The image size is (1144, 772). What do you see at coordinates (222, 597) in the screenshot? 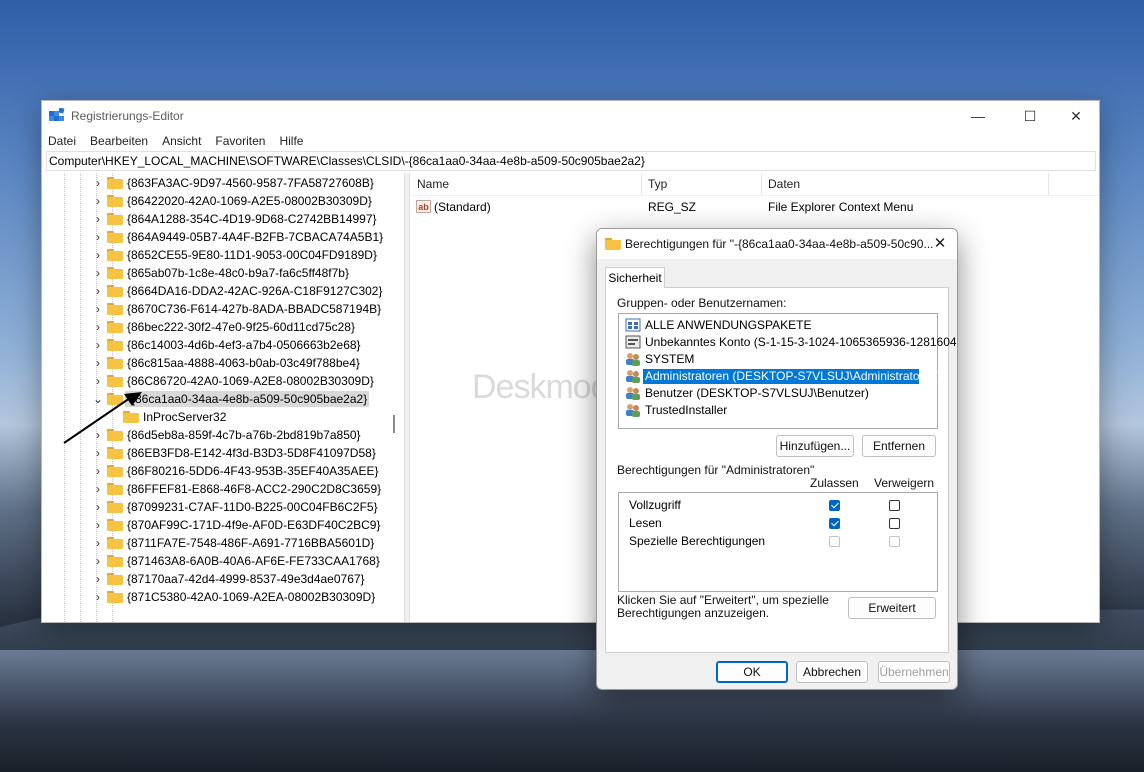
I see `tree-item: › {871C5380-42A0-1069-A2EA-08002B30309D}` at bounding box center [222, 597].